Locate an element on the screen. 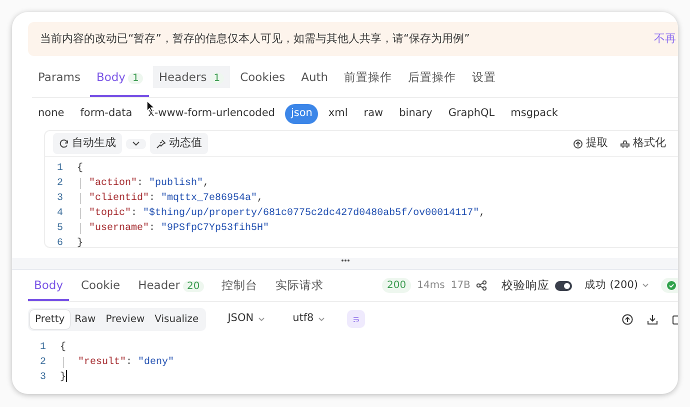 This screenshot has width=690, height=407. body-type-option: msgpack is located at coordinates (534, 114).